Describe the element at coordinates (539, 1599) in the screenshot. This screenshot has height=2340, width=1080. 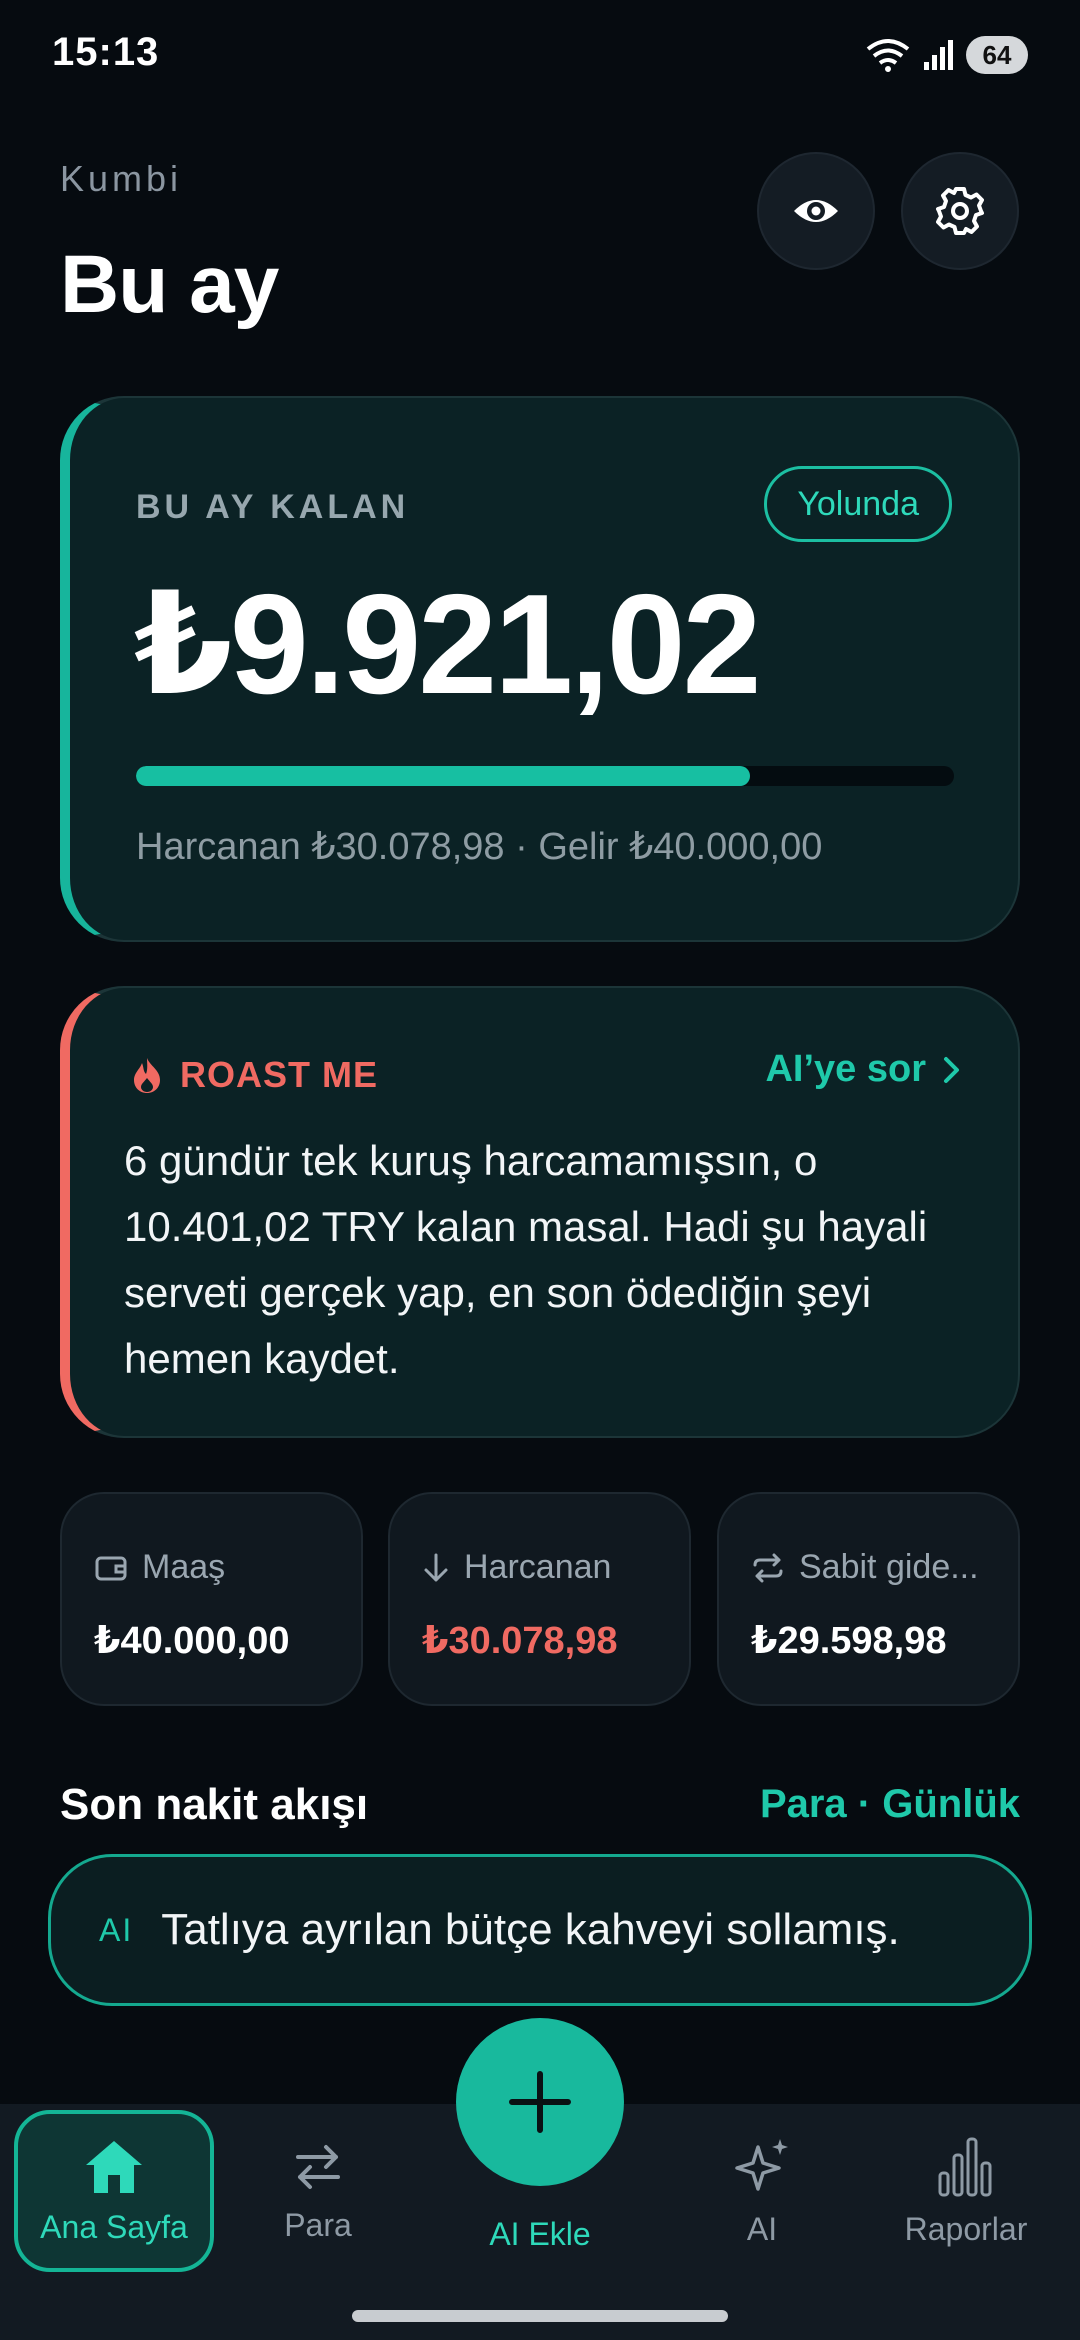
I see `stat-card-spent: Harcanan ₺30.078,98` at that location.